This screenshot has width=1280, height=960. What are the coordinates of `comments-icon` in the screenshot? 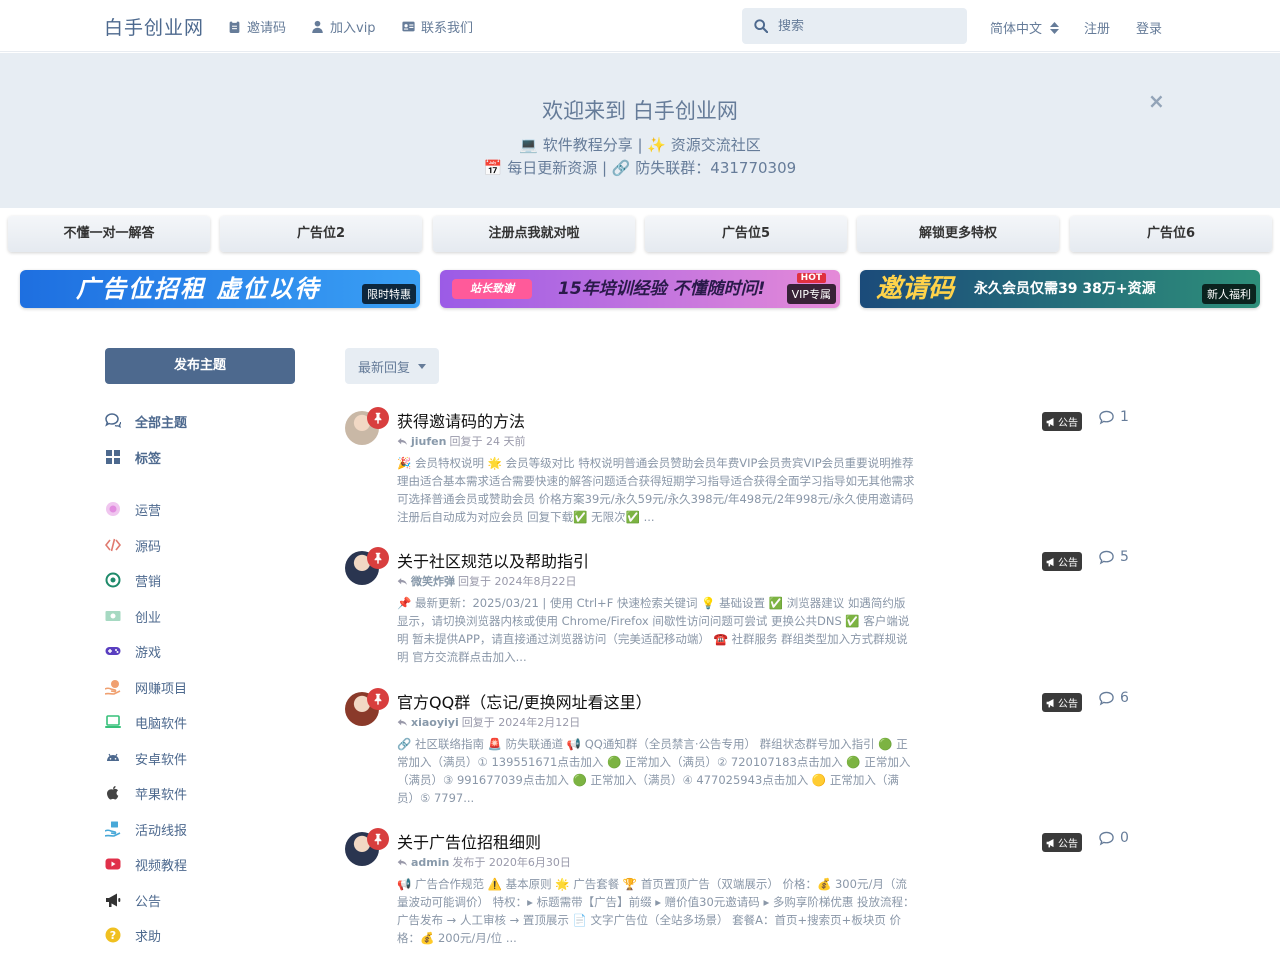 It's located at (113, 421).